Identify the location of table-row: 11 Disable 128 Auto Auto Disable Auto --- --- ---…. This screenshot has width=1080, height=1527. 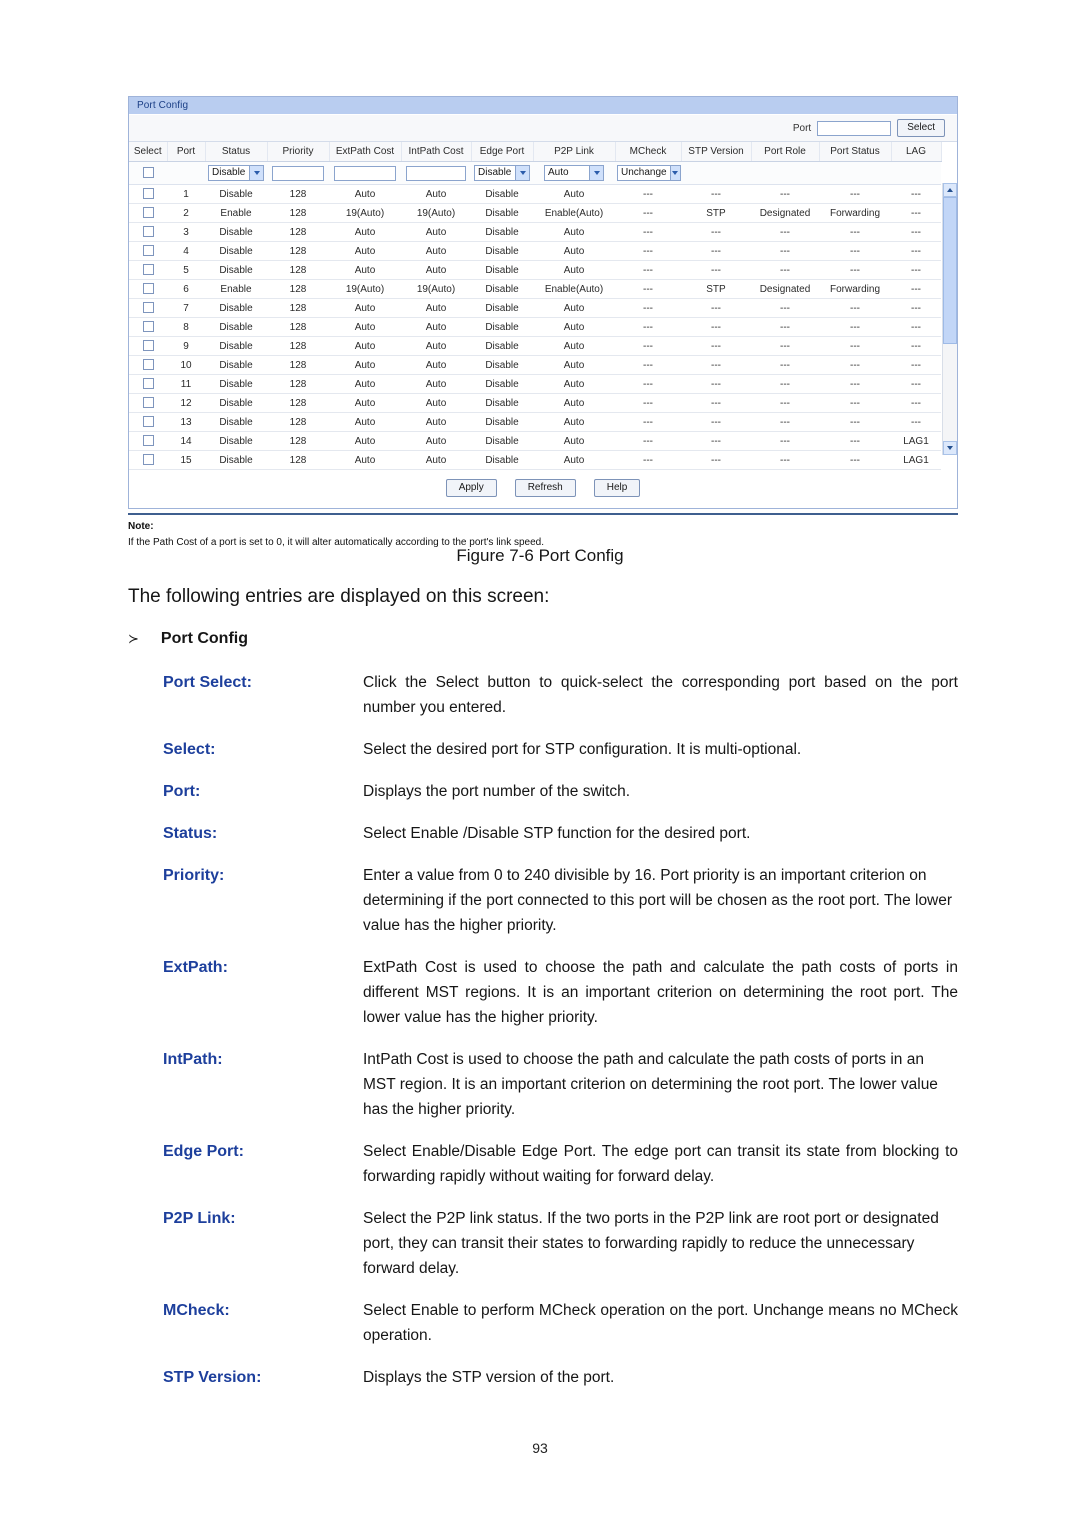
(535, 384).